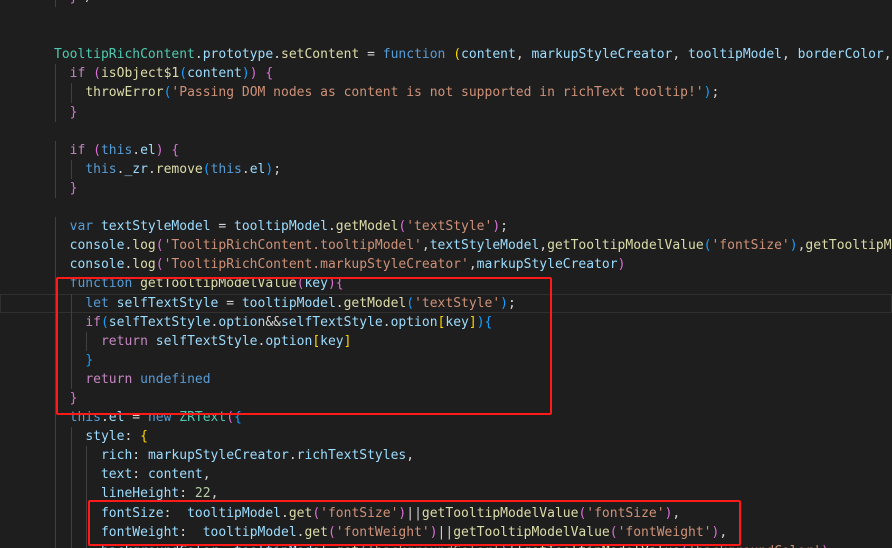 The width and height of the screenshot is (892, 548). I want to click on code-token: option, so click(242, 322).